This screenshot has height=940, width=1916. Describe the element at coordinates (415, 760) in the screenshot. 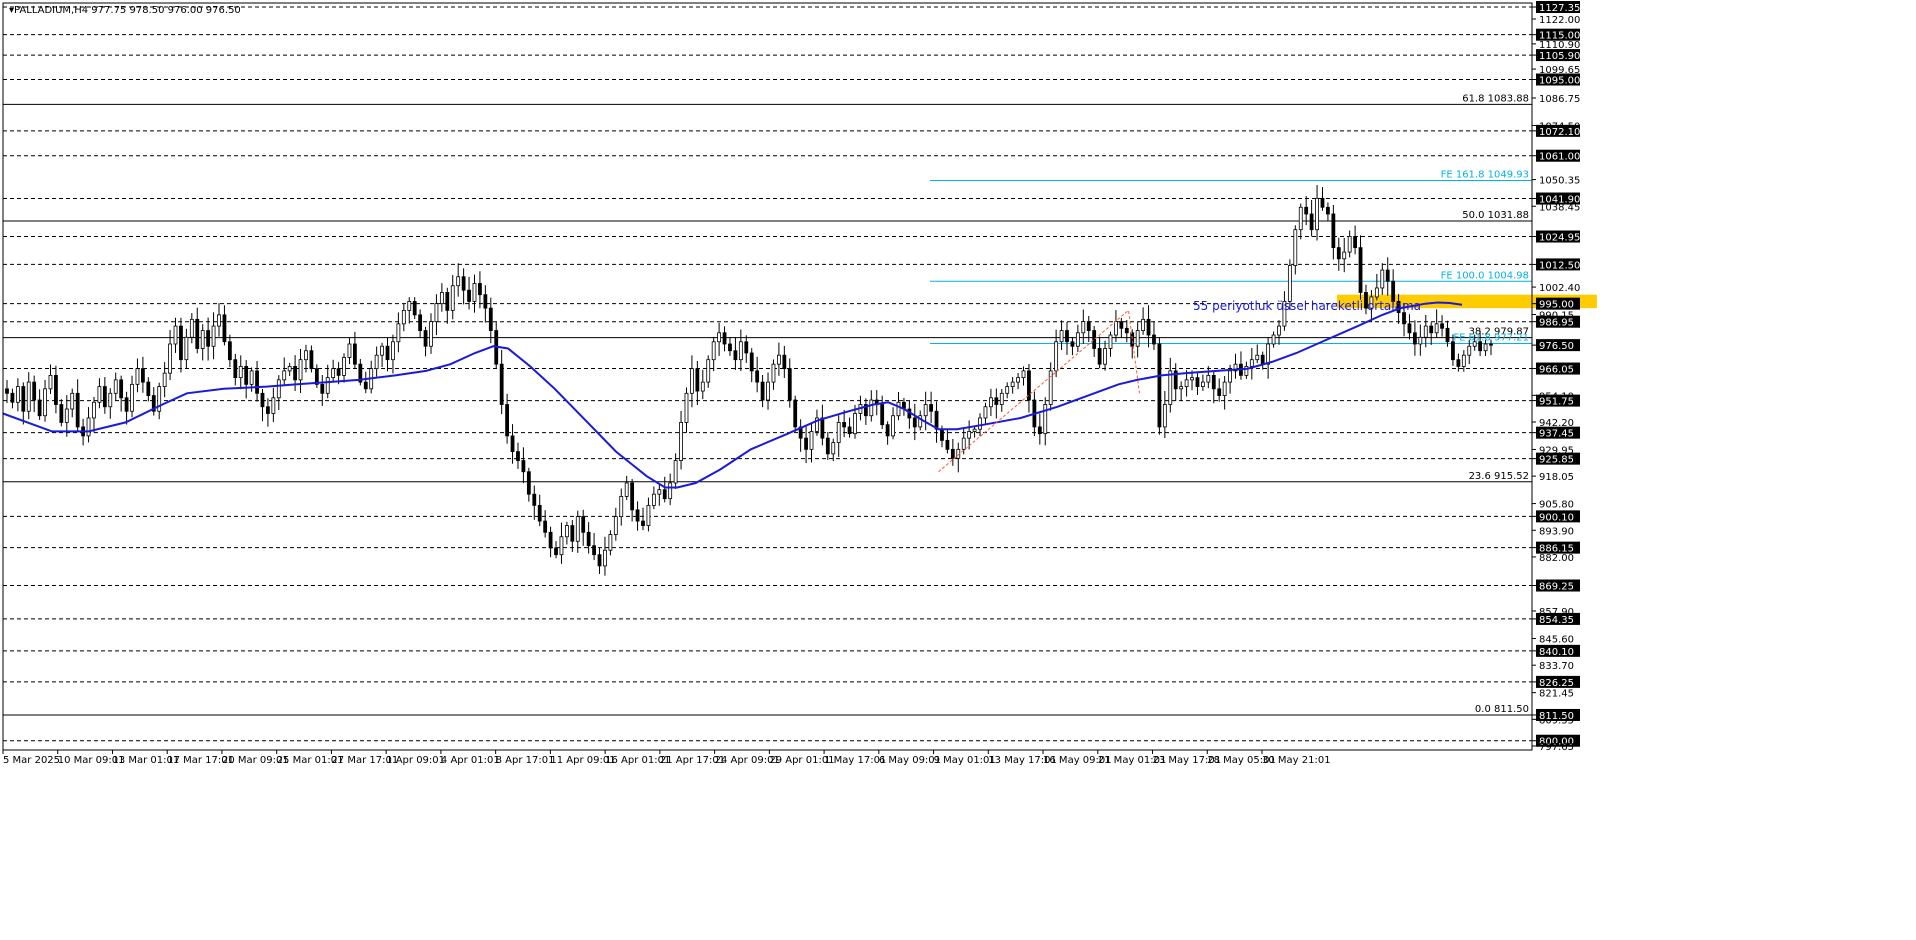

I see `time-tick-label: 1 Apr 09:01` at that location.